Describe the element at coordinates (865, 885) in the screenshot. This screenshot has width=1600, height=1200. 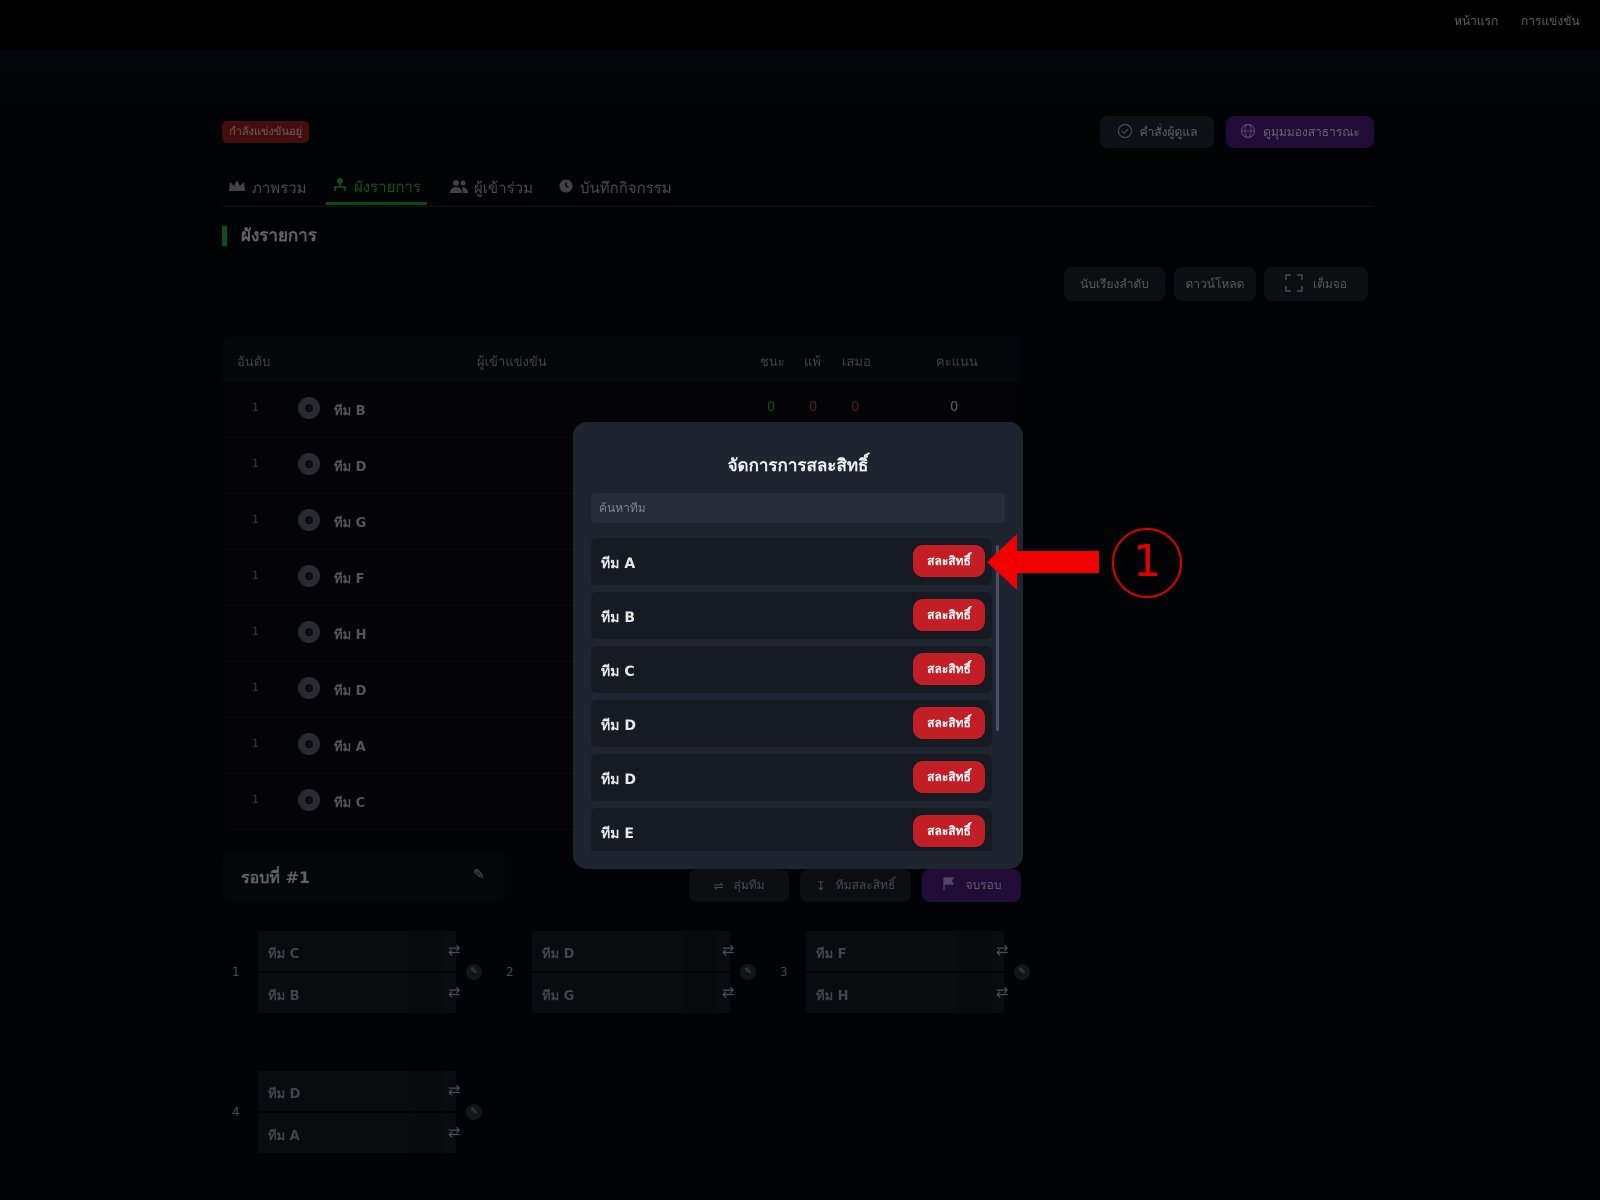
I see `forfeit-teams-label: ทีมสละสิทธิ์` at that location.